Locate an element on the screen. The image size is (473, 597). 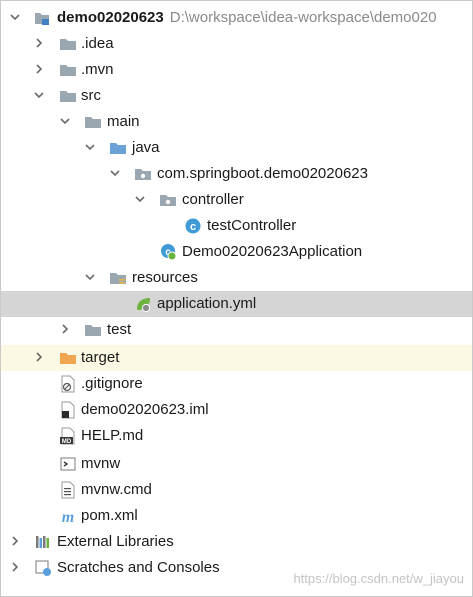
tree-row-mvn: .mvn is located at coordinates (236, 70).